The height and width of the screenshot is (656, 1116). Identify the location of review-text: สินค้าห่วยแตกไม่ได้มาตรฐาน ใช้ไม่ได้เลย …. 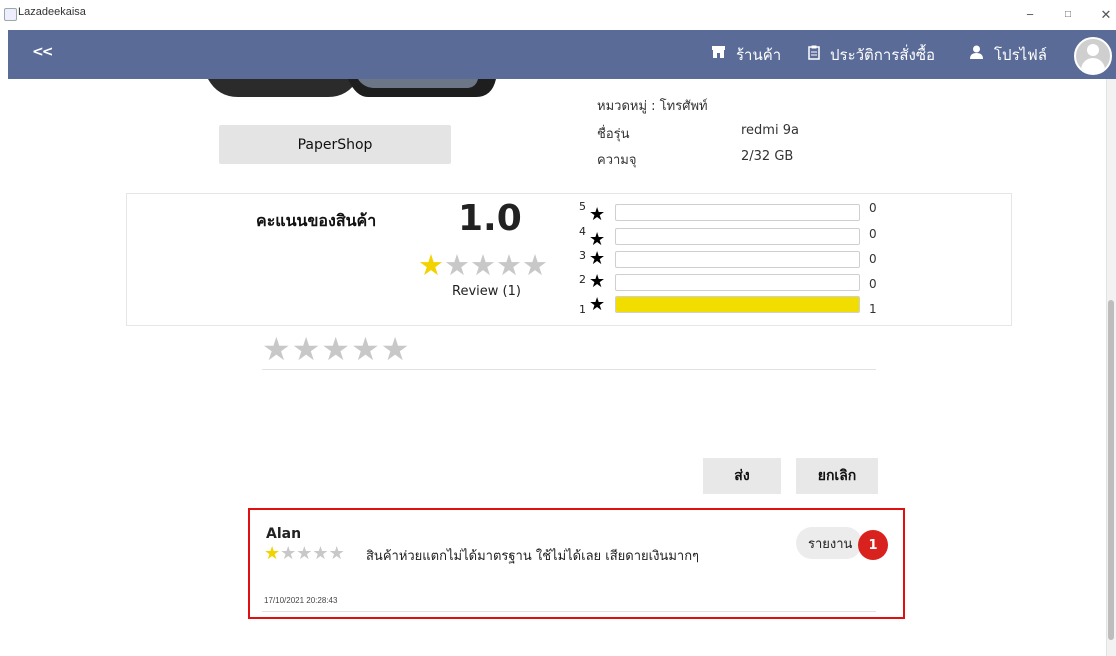
(533, 556).